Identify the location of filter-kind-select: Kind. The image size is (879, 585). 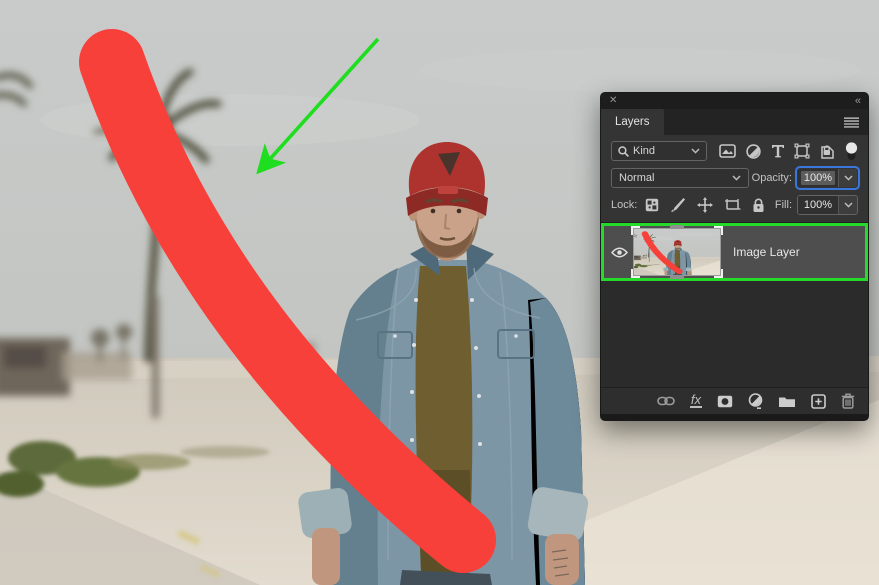
(659, 151).